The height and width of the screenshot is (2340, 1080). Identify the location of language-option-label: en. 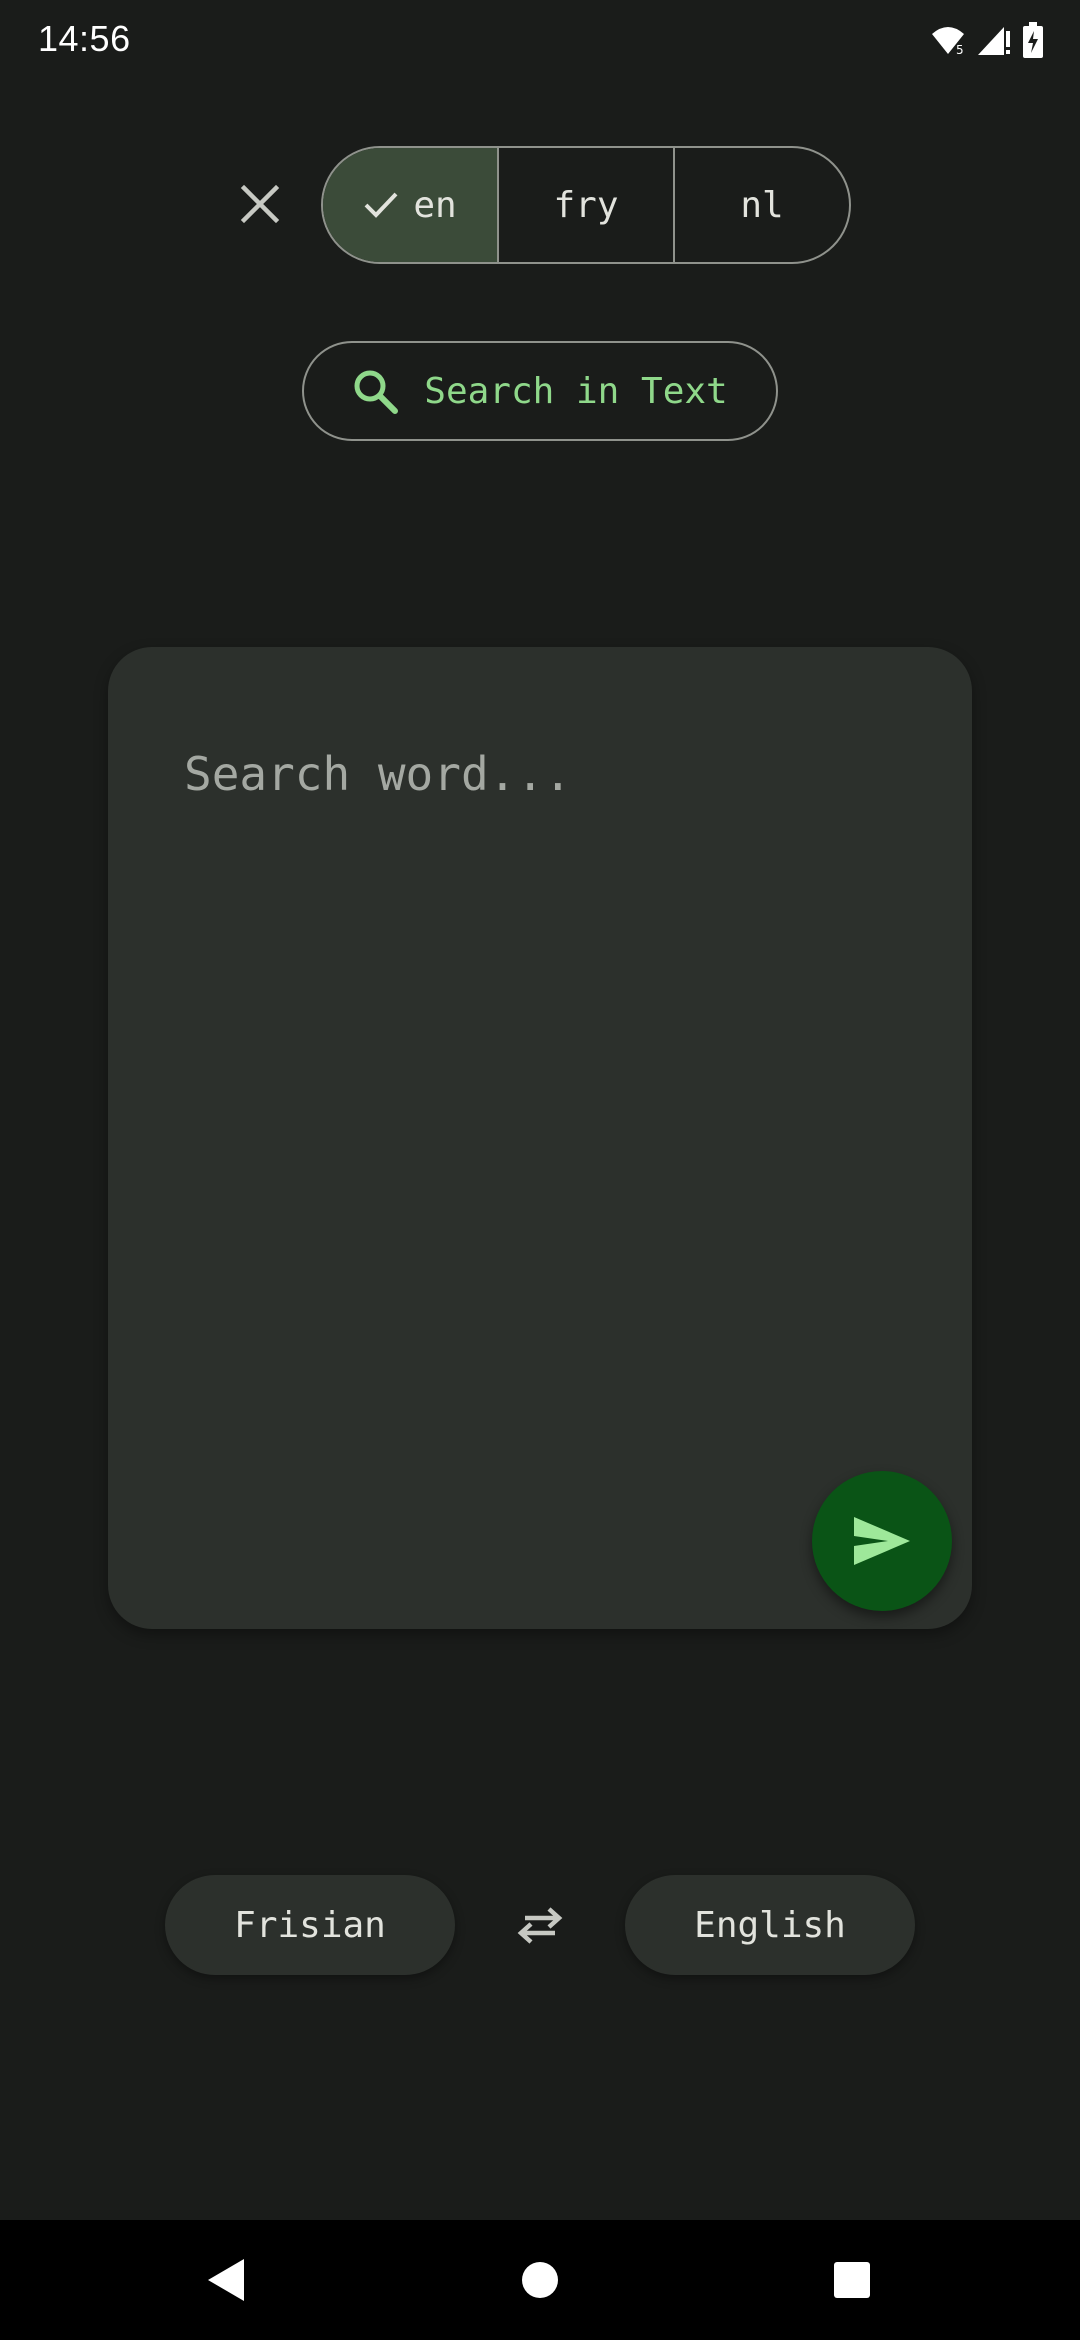
(435, 205).